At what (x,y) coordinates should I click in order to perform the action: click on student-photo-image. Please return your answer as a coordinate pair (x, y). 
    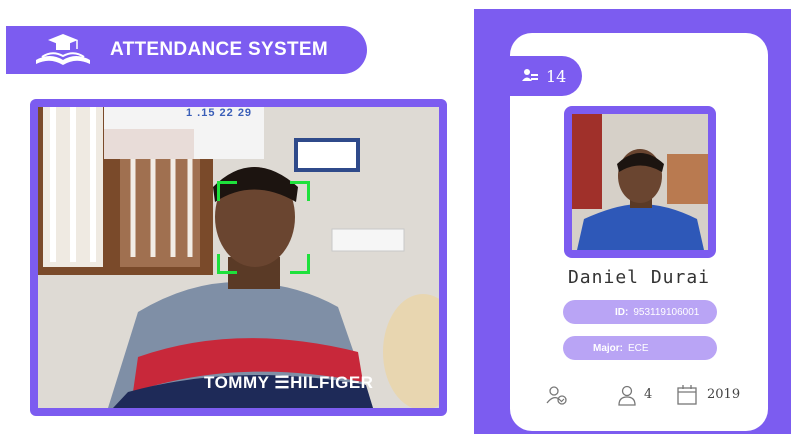
    Looking at the image, I should click on (640, 182).